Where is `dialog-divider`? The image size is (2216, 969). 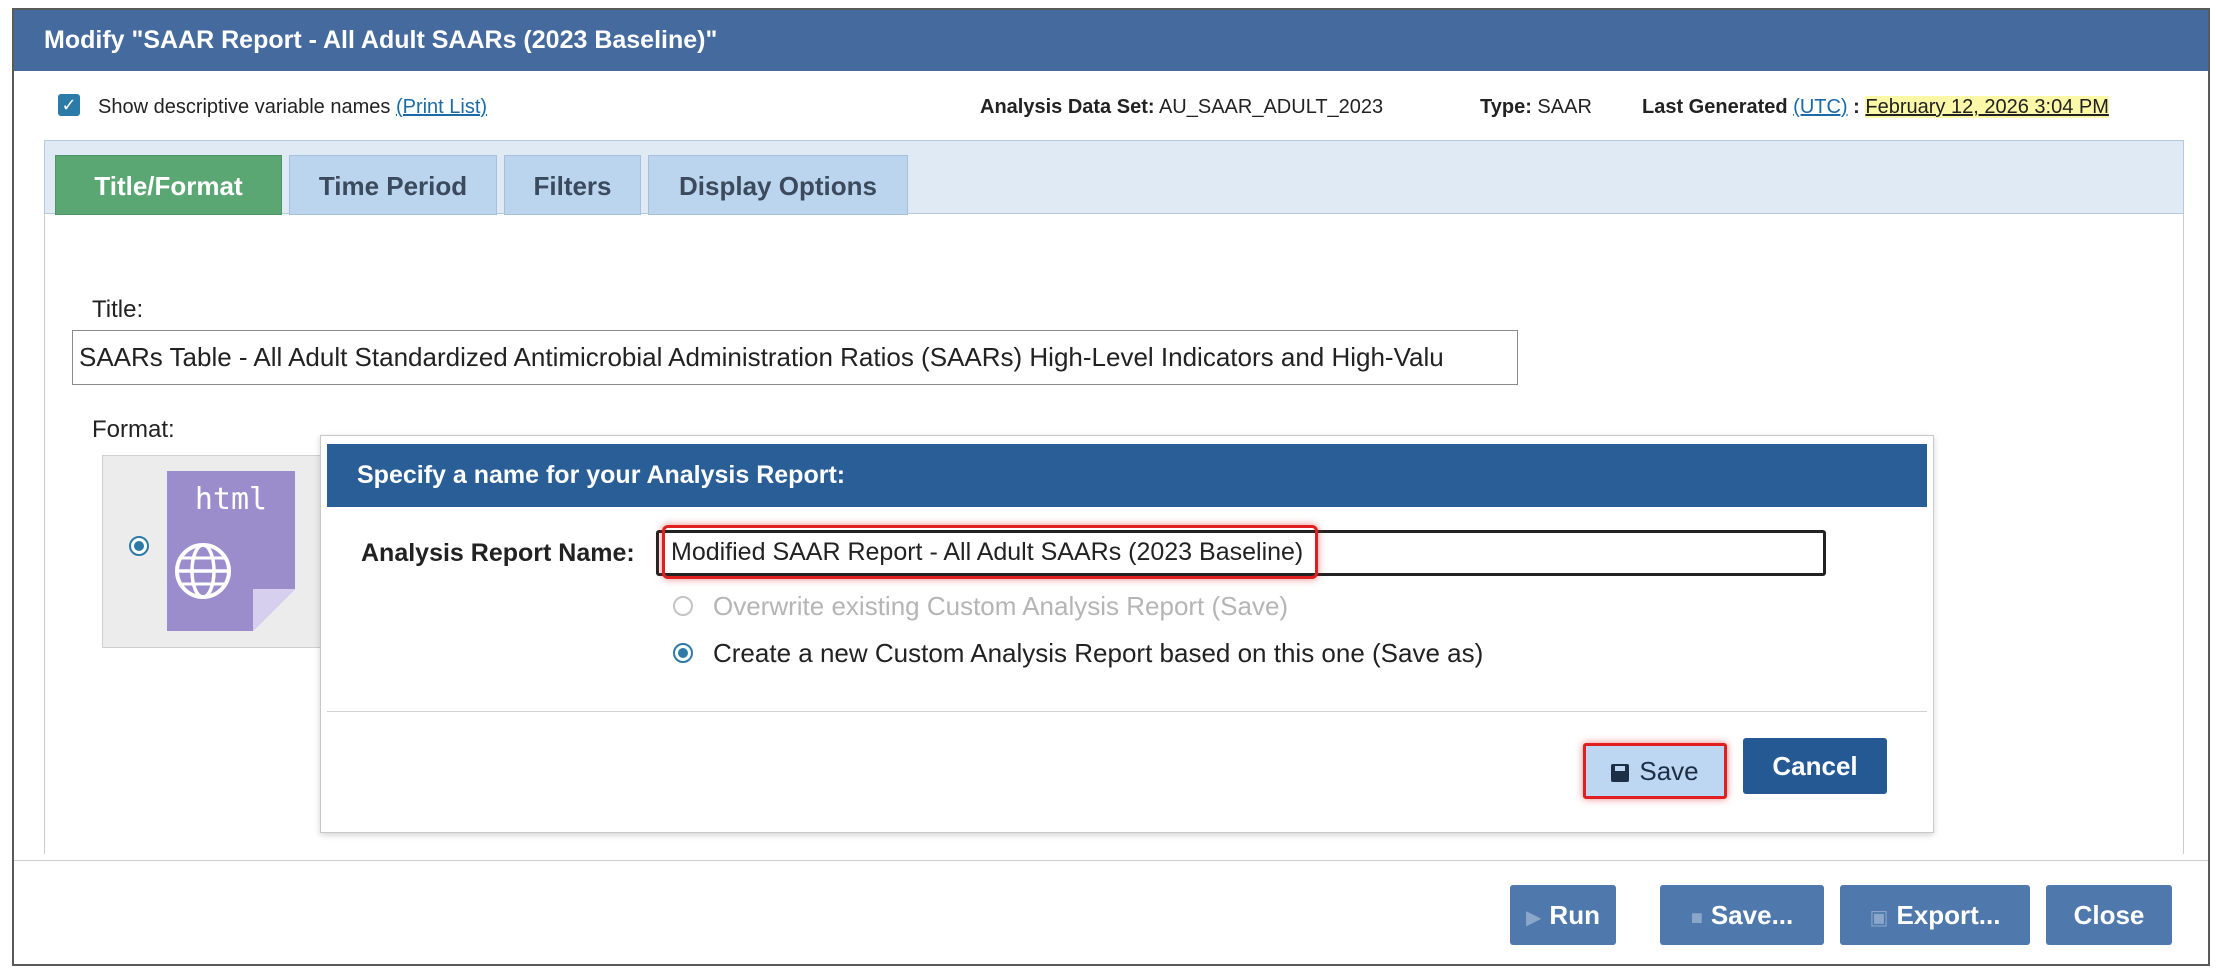
dialog-divider is located at coordinates (1127, 711).